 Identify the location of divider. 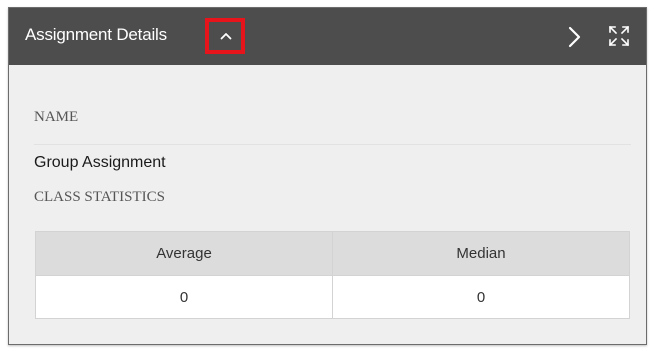
(332, 144).